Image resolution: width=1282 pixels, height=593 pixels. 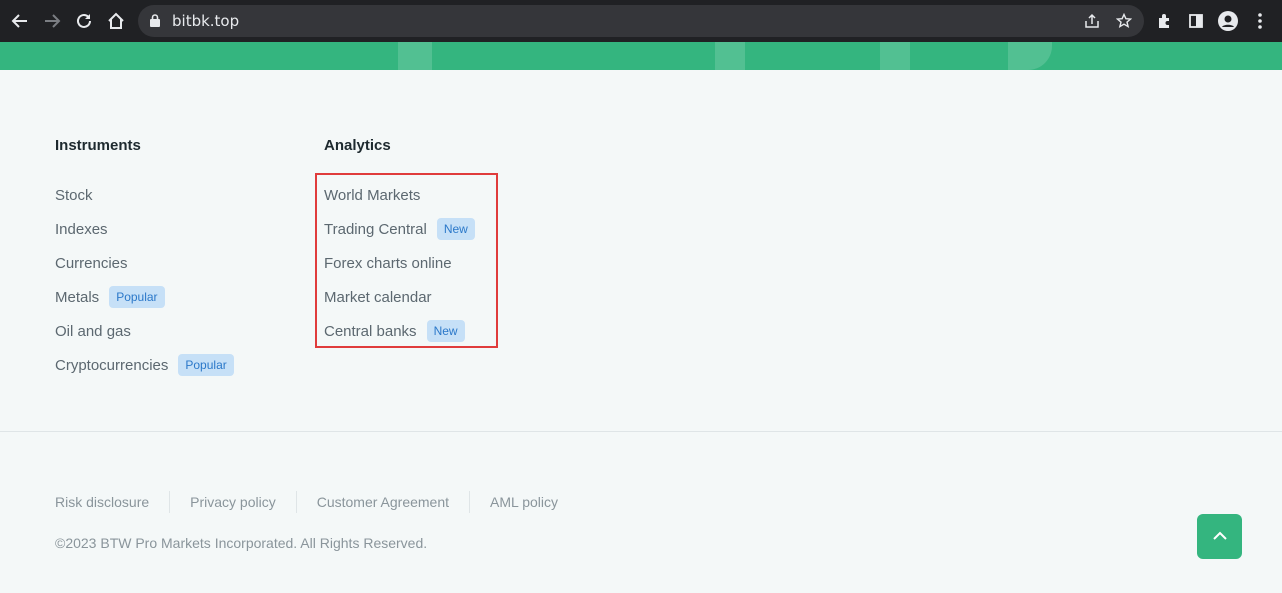 I want to click on list-item: Indexes, so click(x=144, y=229).